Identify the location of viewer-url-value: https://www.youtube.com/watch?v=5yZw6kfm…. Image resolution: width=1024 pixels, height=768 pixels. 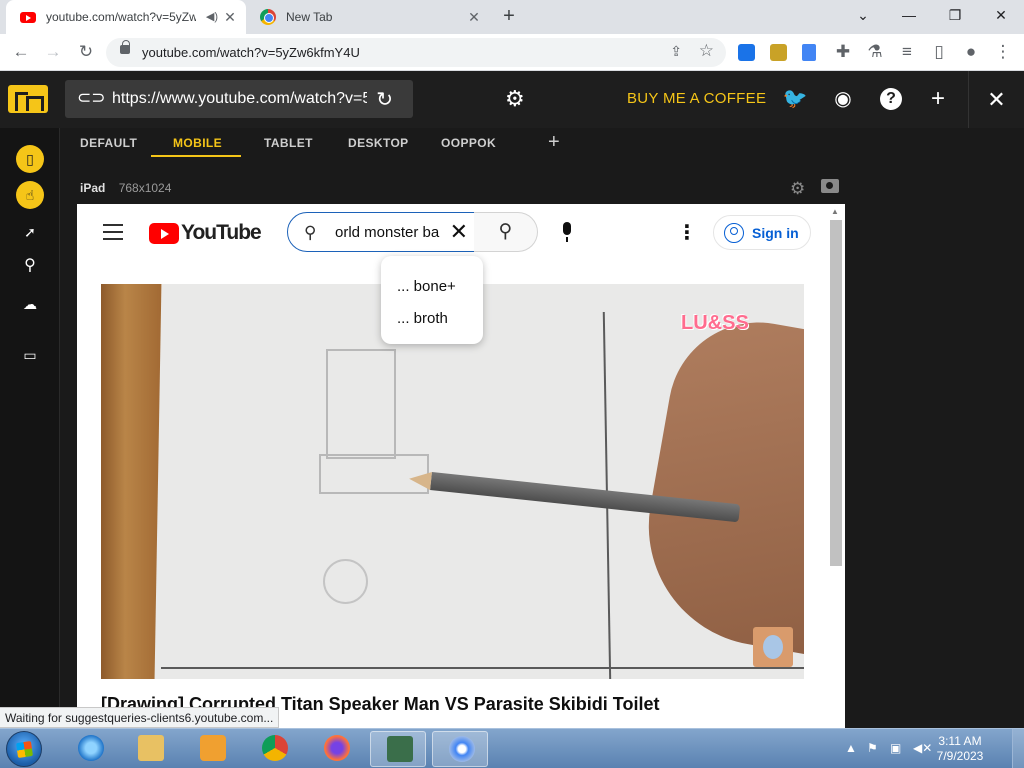
(239, 98).